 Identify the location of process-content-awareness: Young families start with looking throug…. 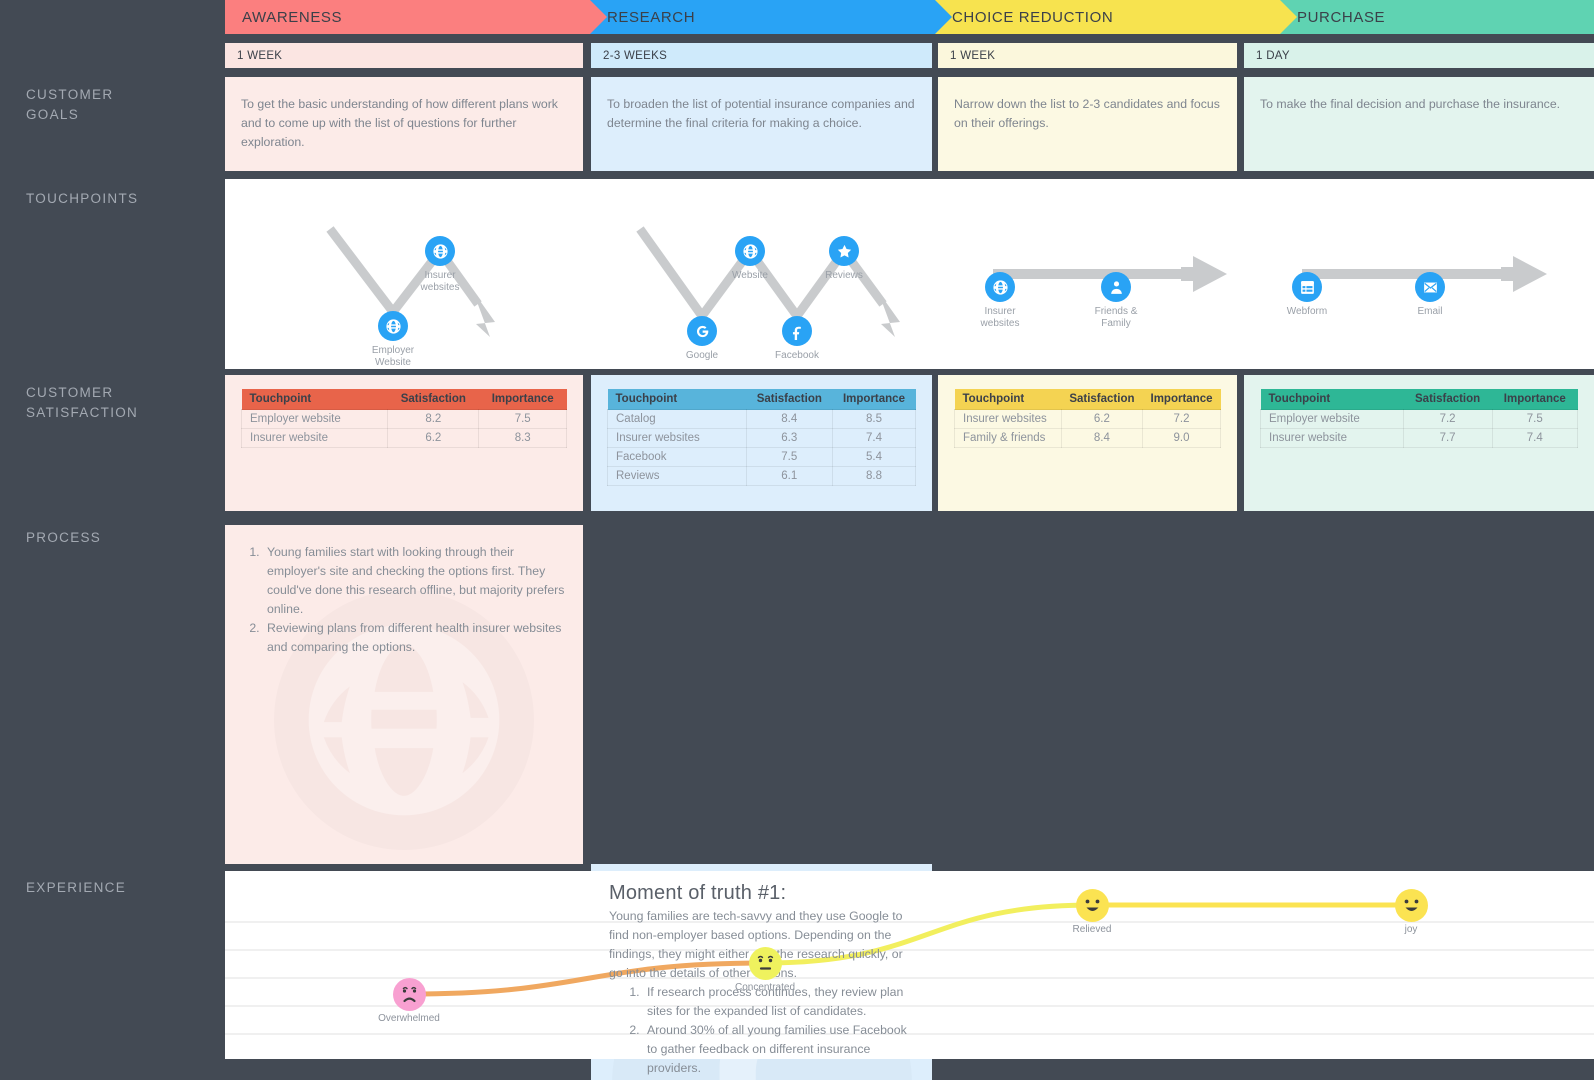
(404, 591).